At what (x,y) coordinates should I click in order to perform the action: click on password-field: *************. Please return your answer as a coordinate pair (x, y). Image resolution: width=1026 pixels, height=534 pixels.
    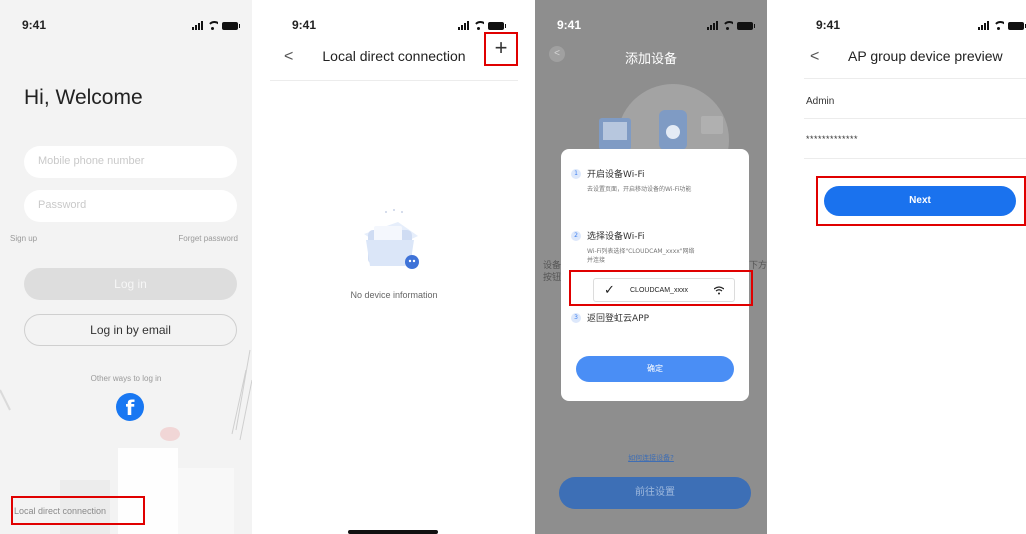
    Looking at the image, I should click on (832, 139).